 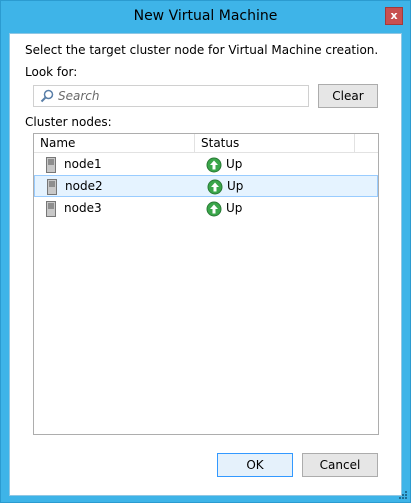 I want to click on search-icon, so click(x=47, y=96).